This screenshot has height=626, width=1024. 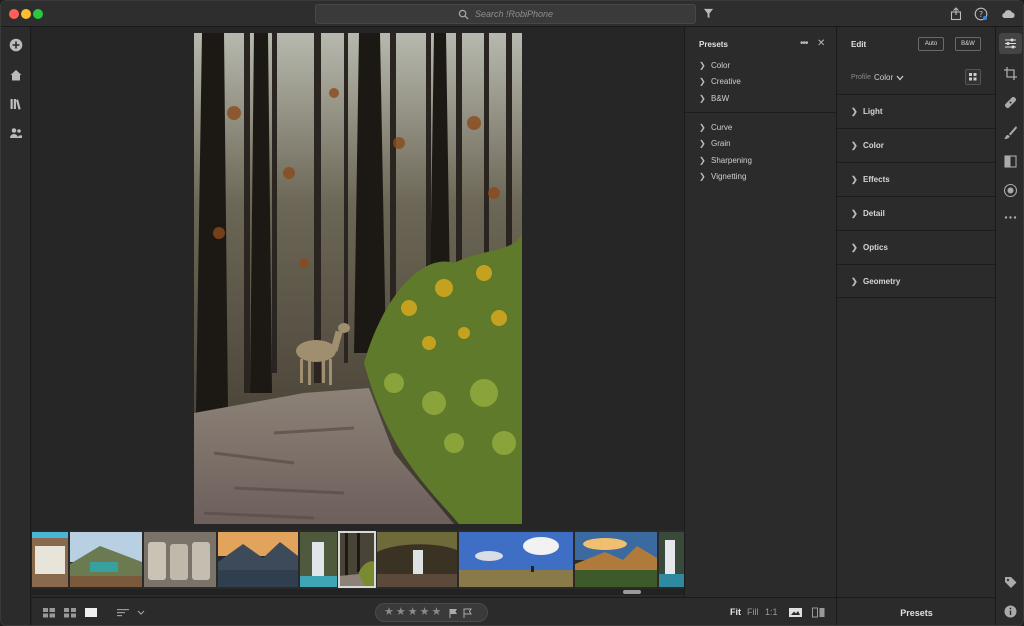 I want to click on filter-icon, so click(x=708, y=13).